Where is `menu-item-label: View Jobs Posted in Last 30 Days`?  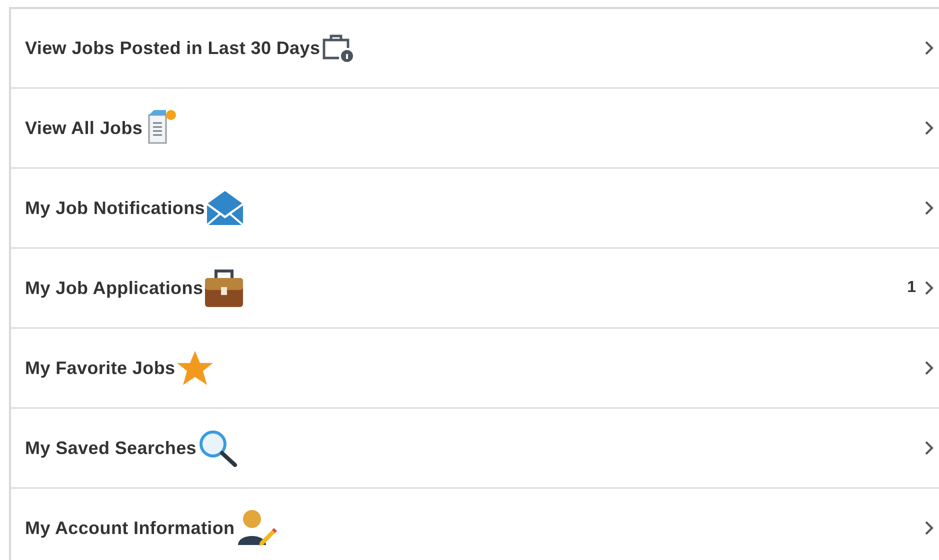
menu-item-label: View Jobs Posted in Last 30 Days is located at coordinates (172, 48).